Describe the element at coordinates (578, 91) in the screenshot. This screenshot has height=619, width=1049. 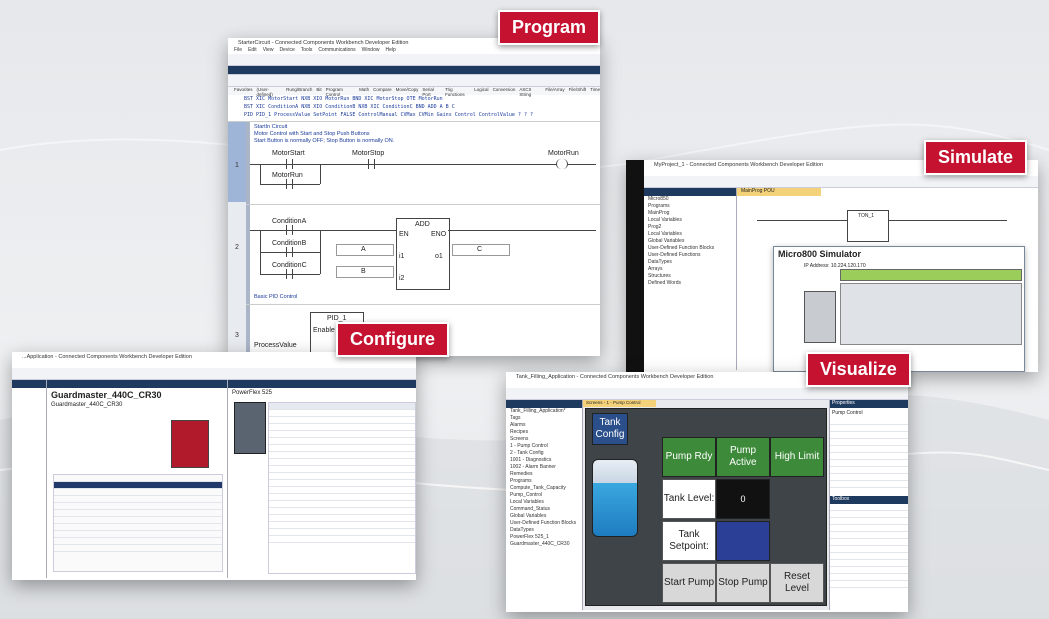
I see `tree-item: File/Shift` at that location.